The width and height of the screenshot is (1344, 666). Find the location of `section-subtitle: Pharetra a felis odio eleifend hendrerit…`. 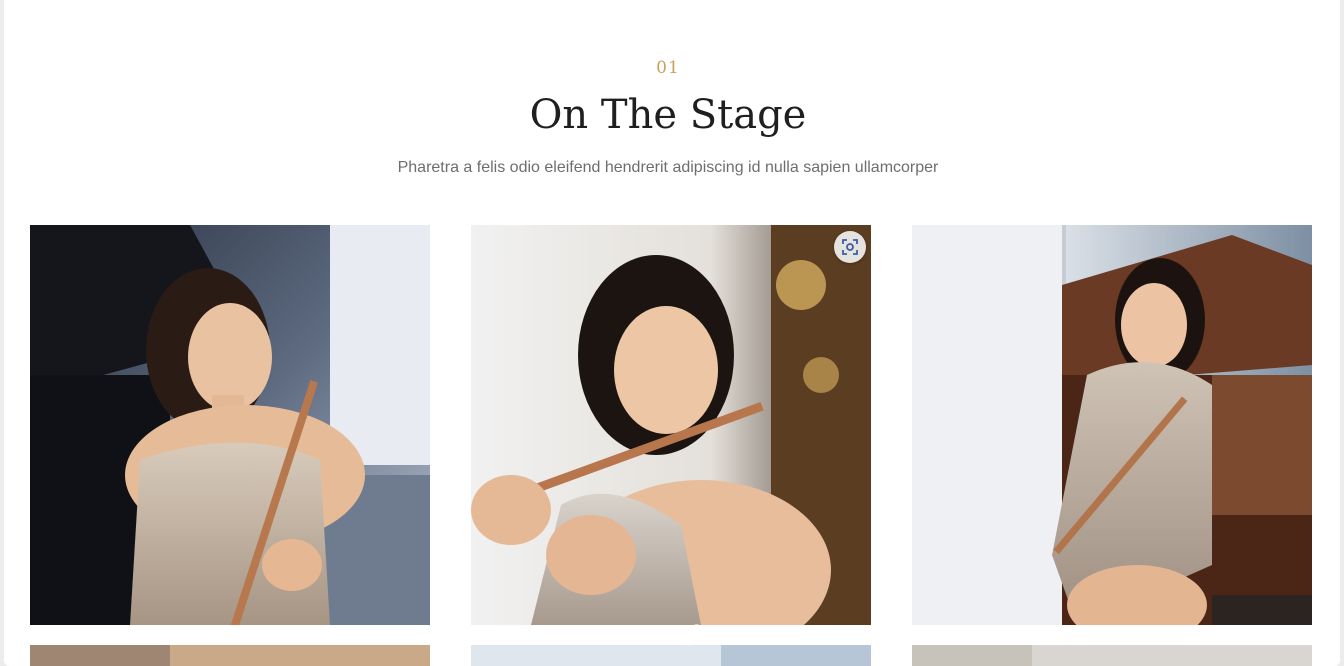

section-subtitle: Pharetra a felis odio eleifend hendrerit… is located at coordinates (668, 167).